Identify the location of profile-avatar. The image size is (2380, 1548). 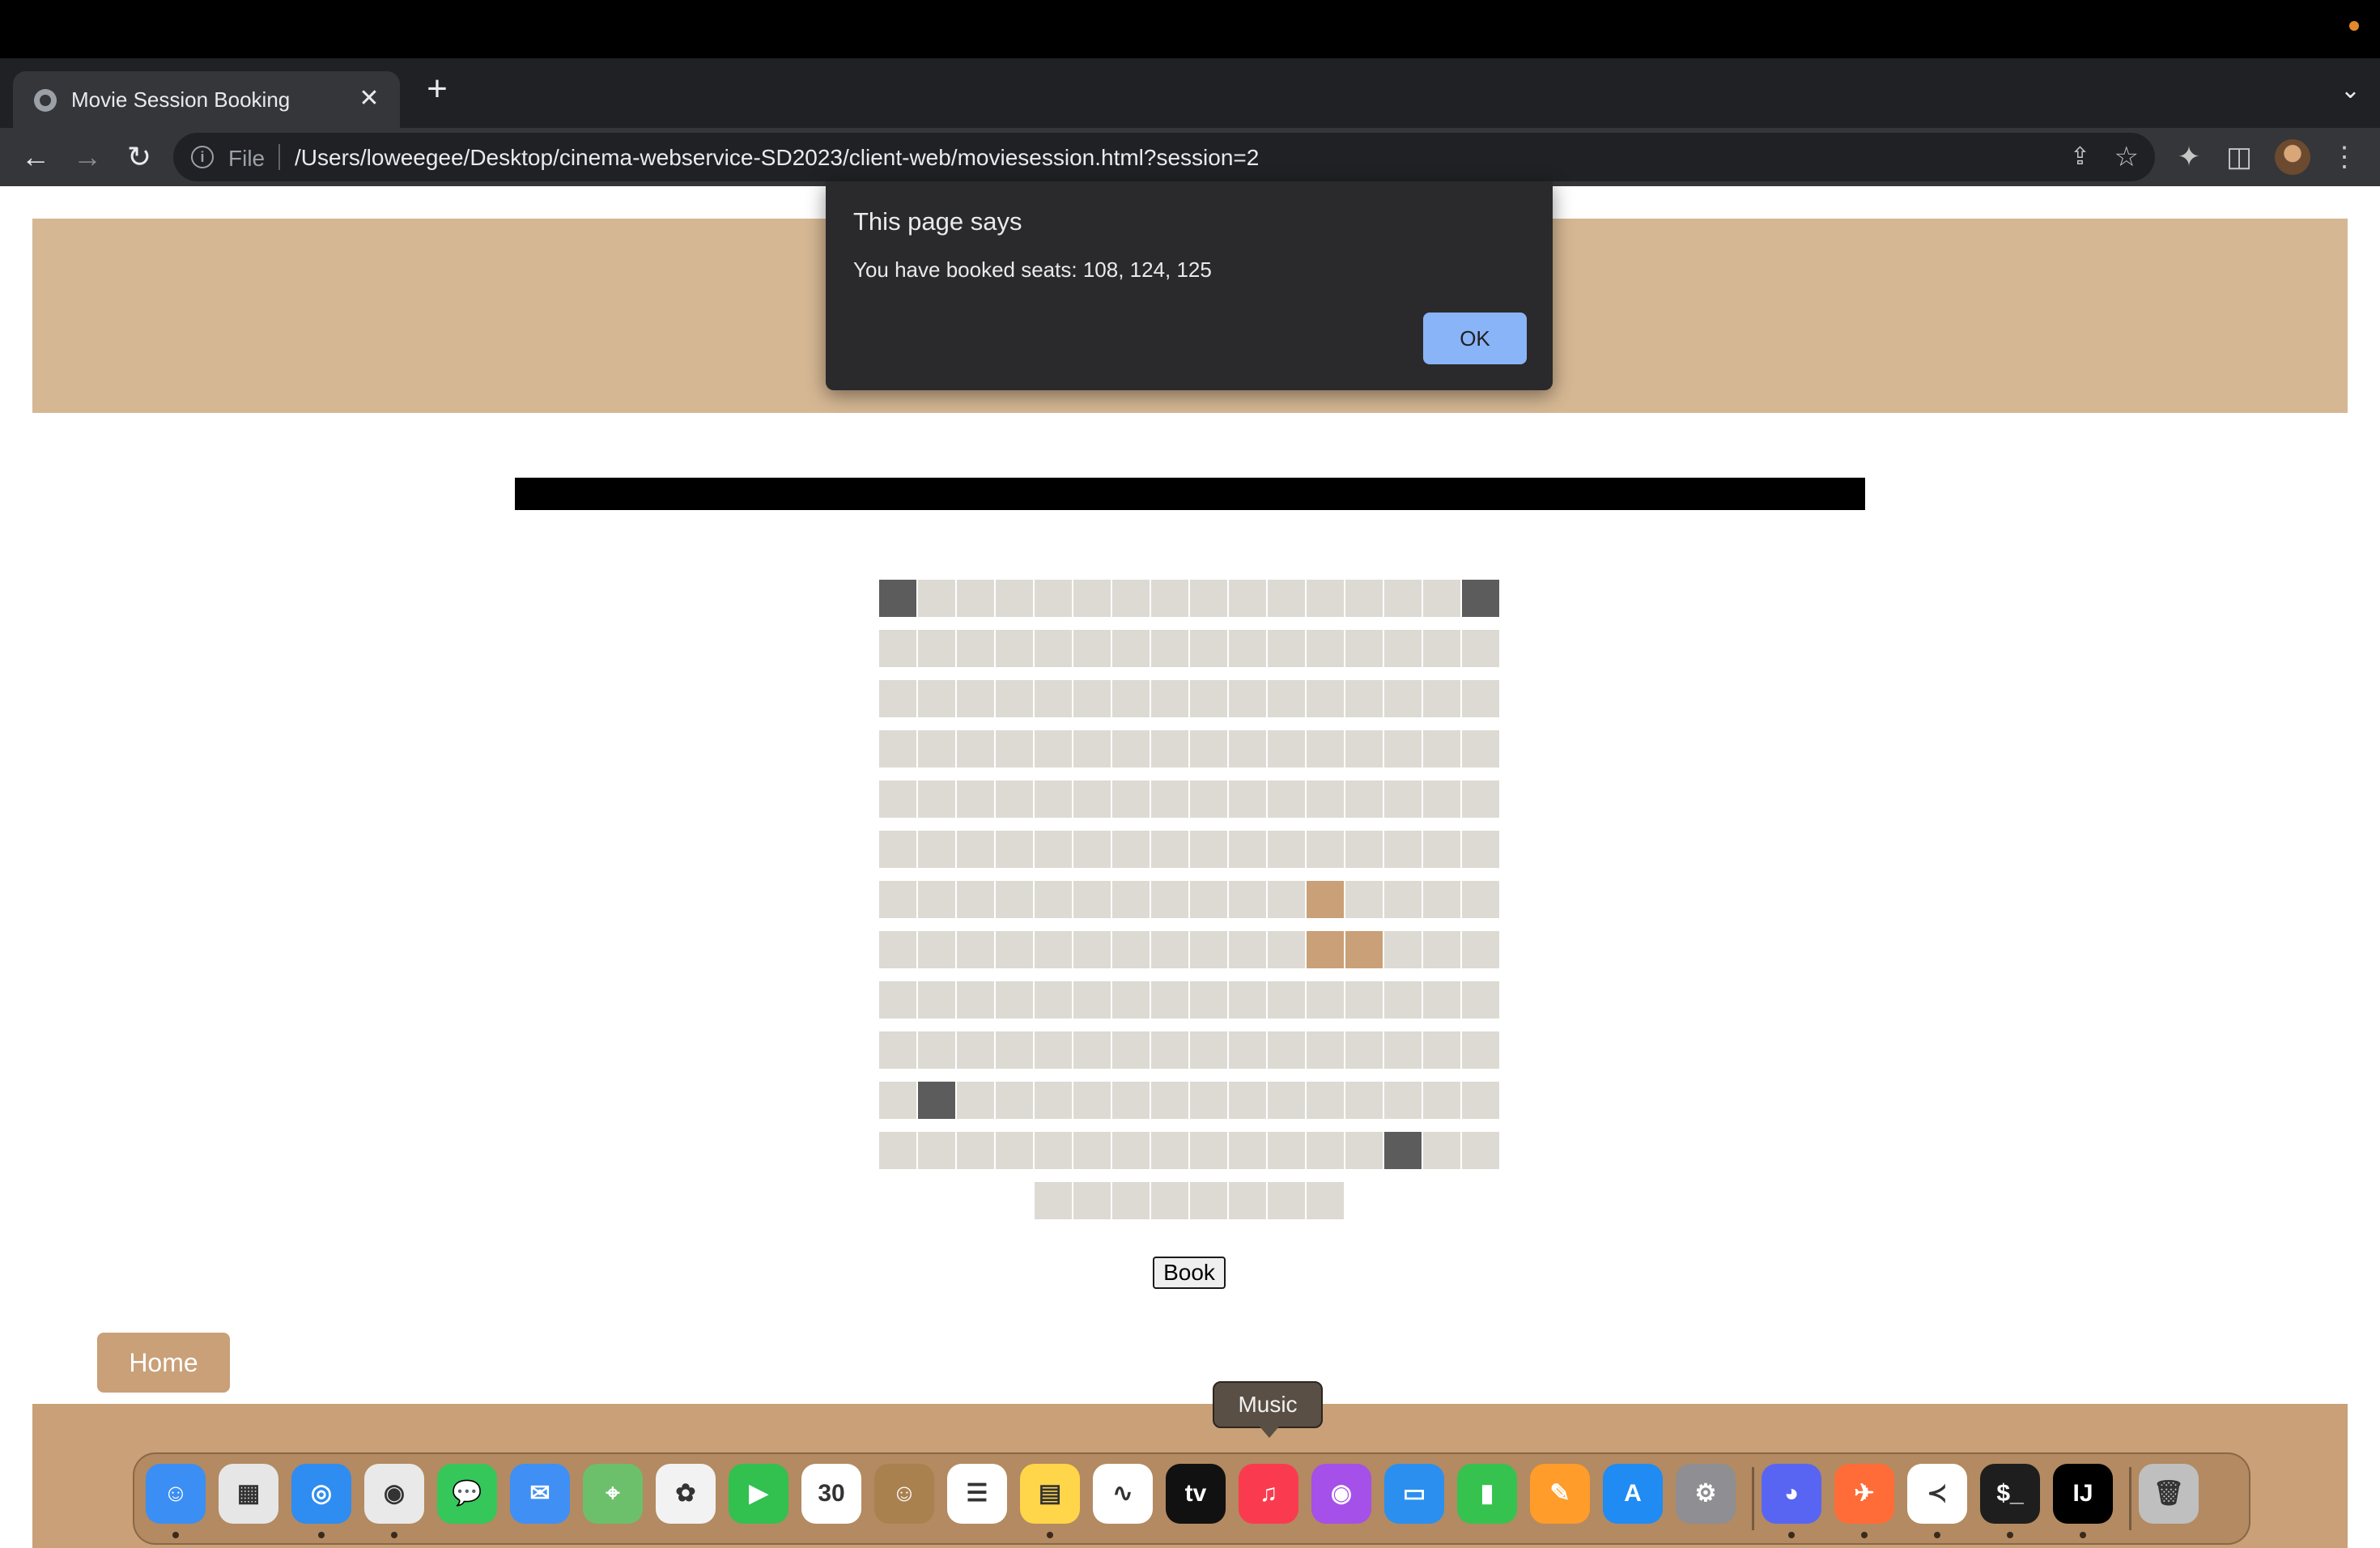
(2292, 157).